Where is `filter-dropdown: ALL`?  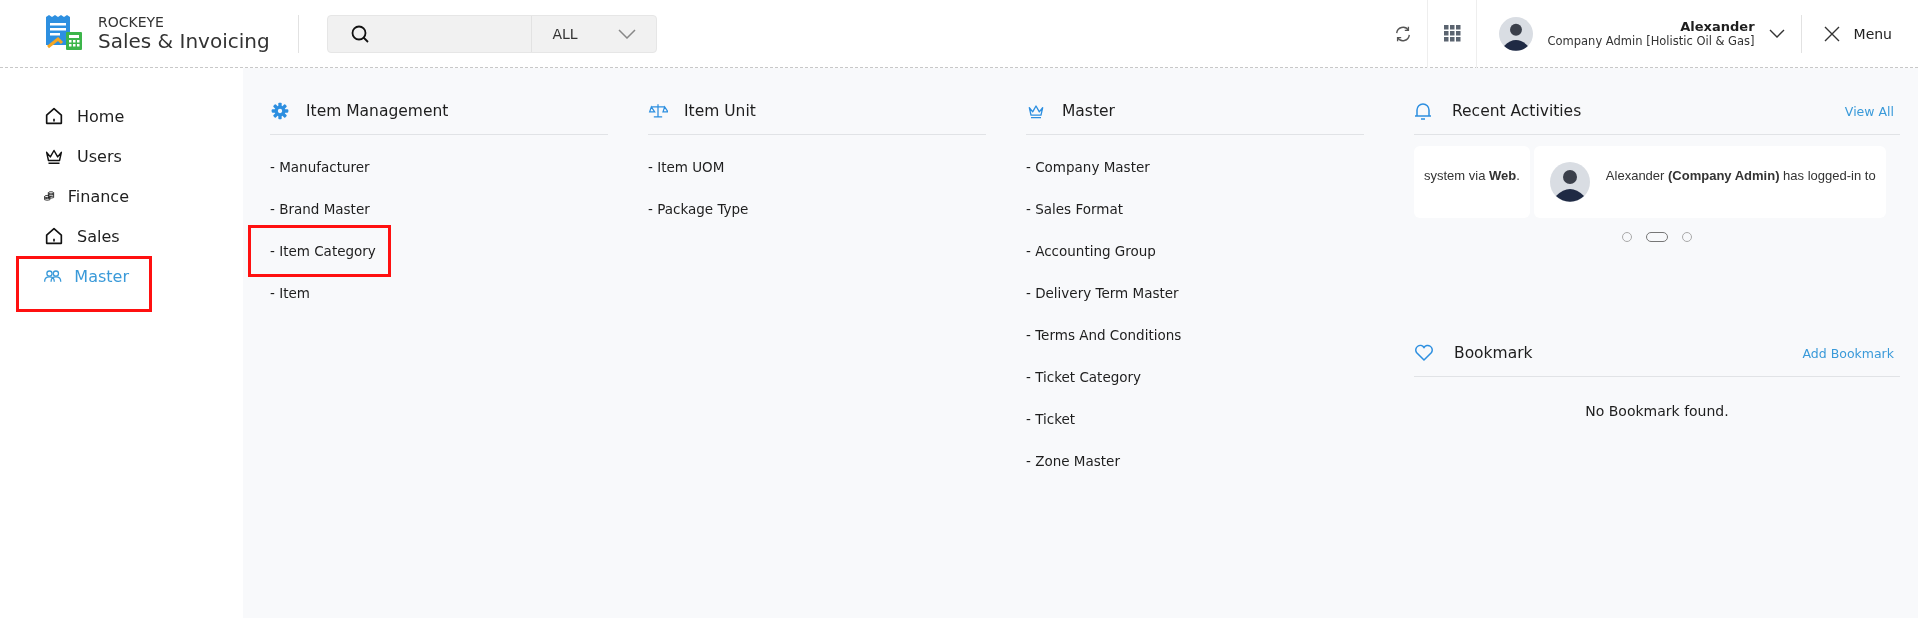 filter-dropdown: ALL is located at coordinates (593, 33).